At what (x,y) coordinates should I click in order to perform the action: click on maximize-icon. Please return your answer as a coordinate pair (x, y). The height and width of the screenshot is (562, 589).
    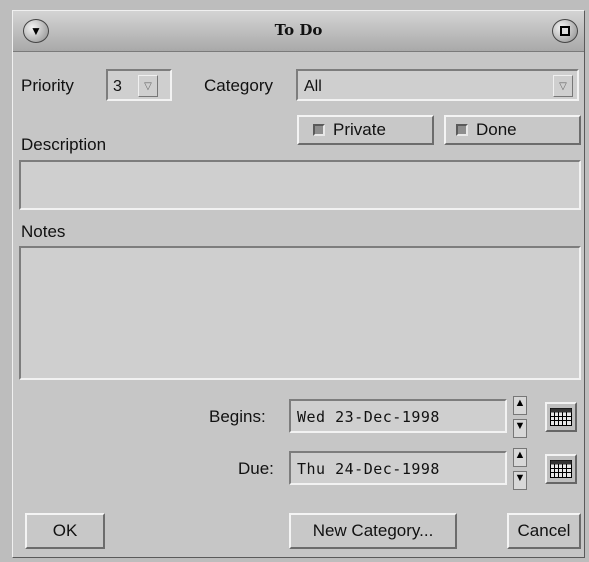
    Looking at the image, I should click on (565, 31).